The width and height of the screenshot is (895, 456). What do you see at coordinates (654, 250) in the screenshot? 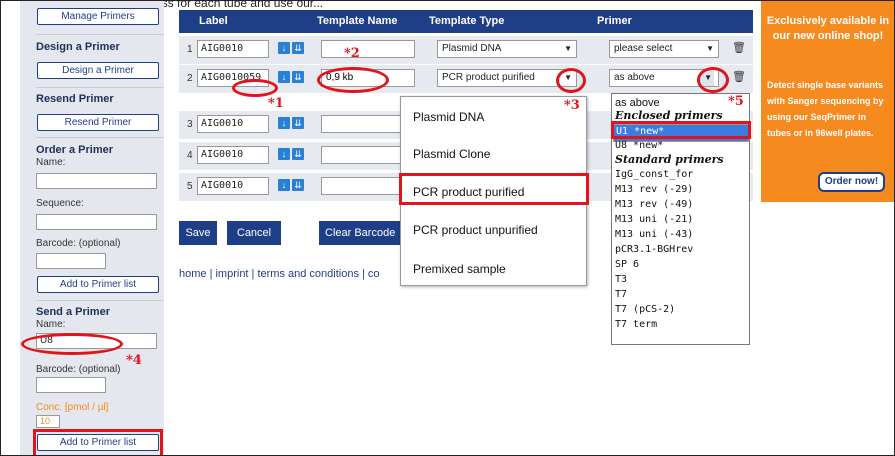
I see `primer-option: pCR3.1-BGHrev` at bounding box center [654, 250].